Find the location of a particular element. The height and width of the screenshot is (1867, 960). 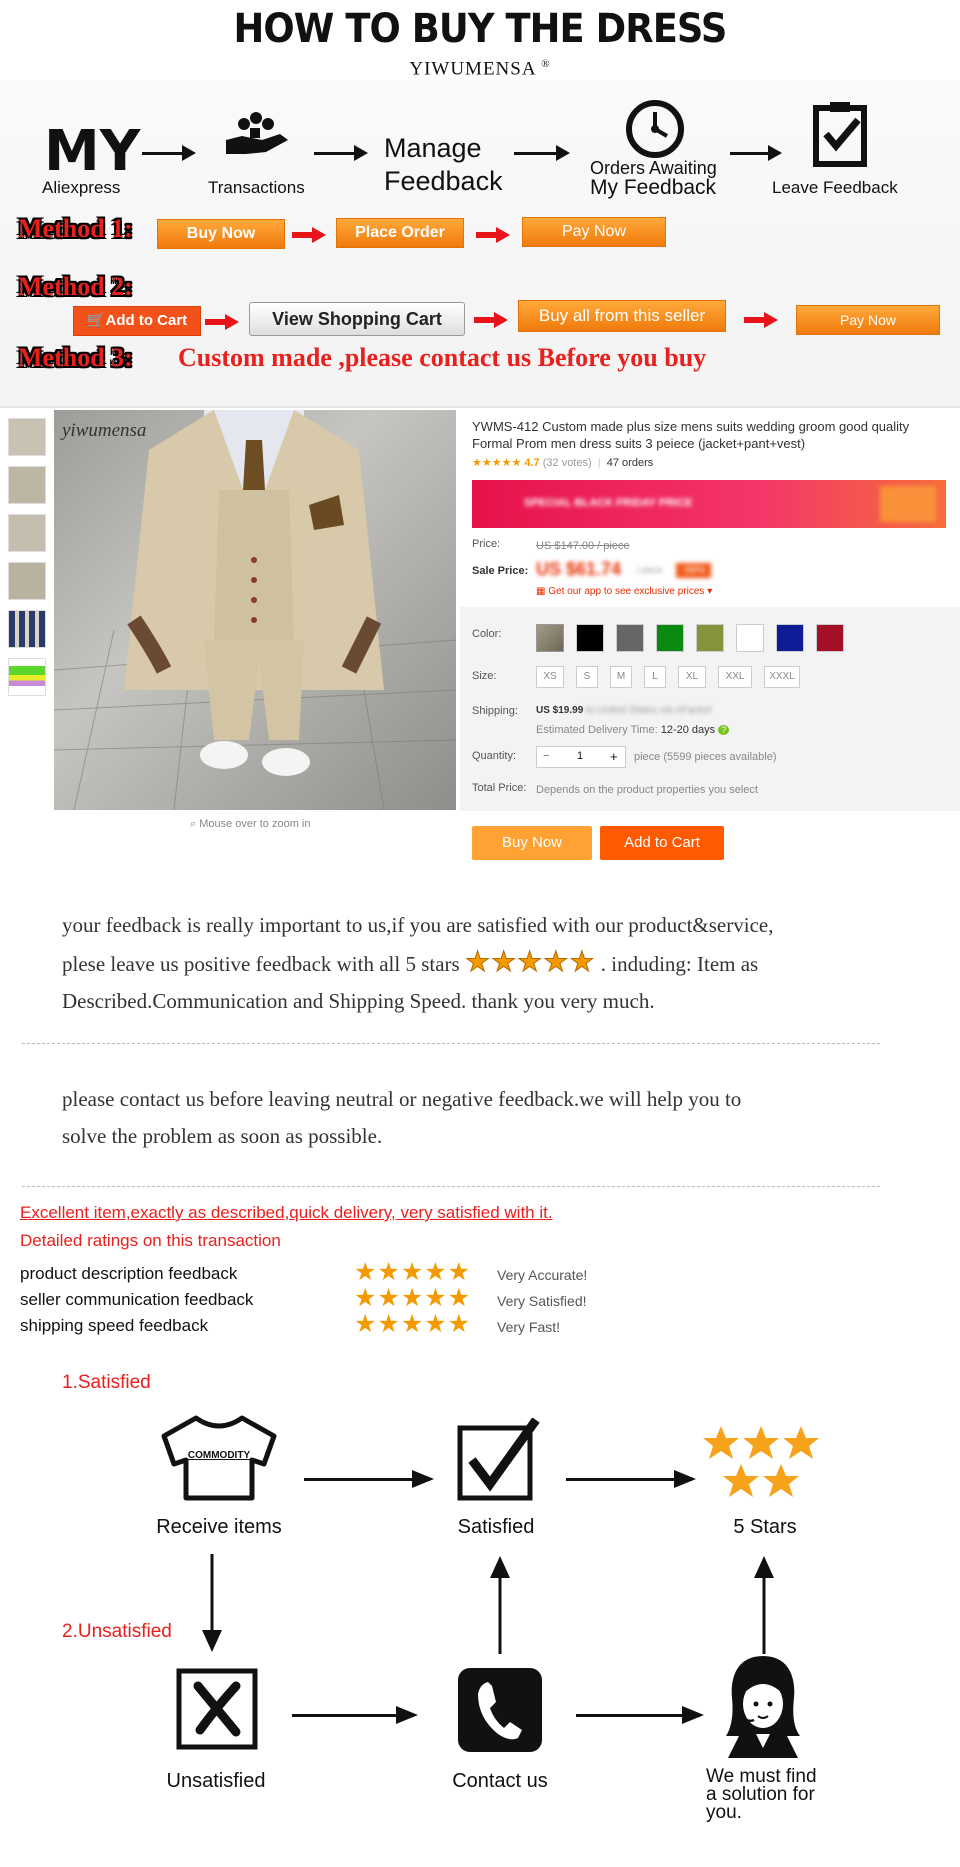

quantity-input: 1 is located at coordinates (580, 756).